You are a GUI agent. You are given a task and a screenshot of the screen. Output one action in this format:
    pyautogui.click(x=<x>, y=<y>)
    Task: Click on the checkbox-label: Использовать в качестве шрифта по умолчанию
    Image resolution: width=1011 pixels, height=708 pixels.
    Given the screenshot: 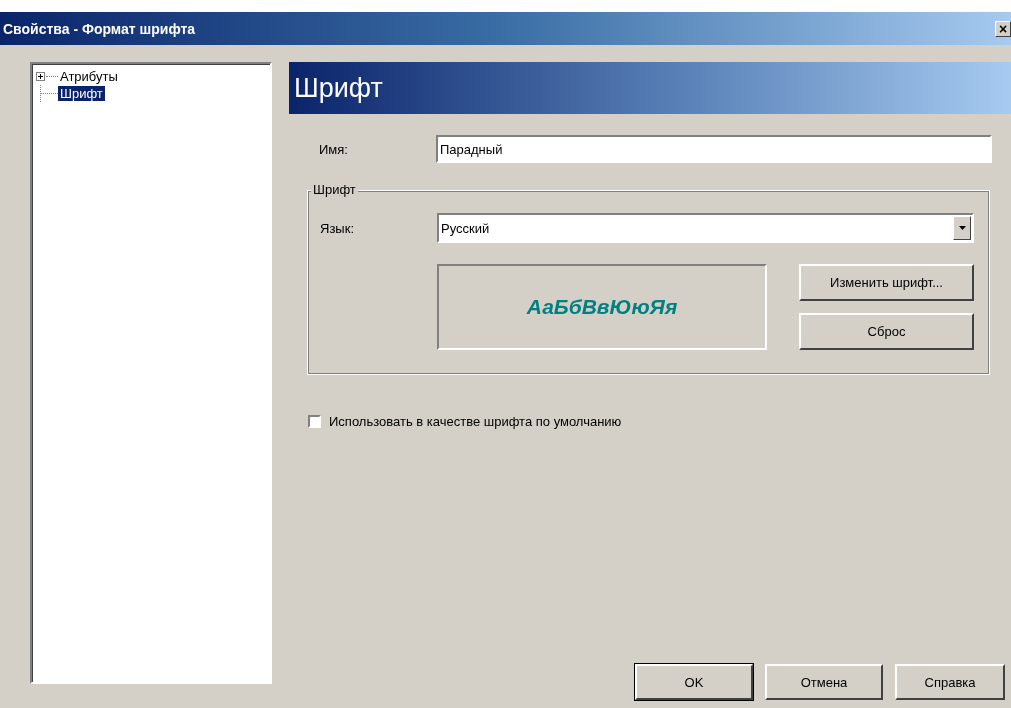 What is the action you would take?
    pyautogui.click(x=475, y=421)
    